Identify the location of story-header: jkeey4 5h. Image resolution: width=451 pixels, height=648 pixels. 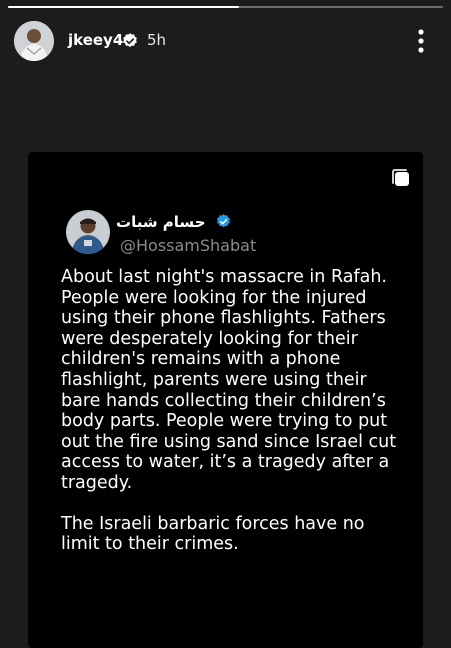
(229, 41).